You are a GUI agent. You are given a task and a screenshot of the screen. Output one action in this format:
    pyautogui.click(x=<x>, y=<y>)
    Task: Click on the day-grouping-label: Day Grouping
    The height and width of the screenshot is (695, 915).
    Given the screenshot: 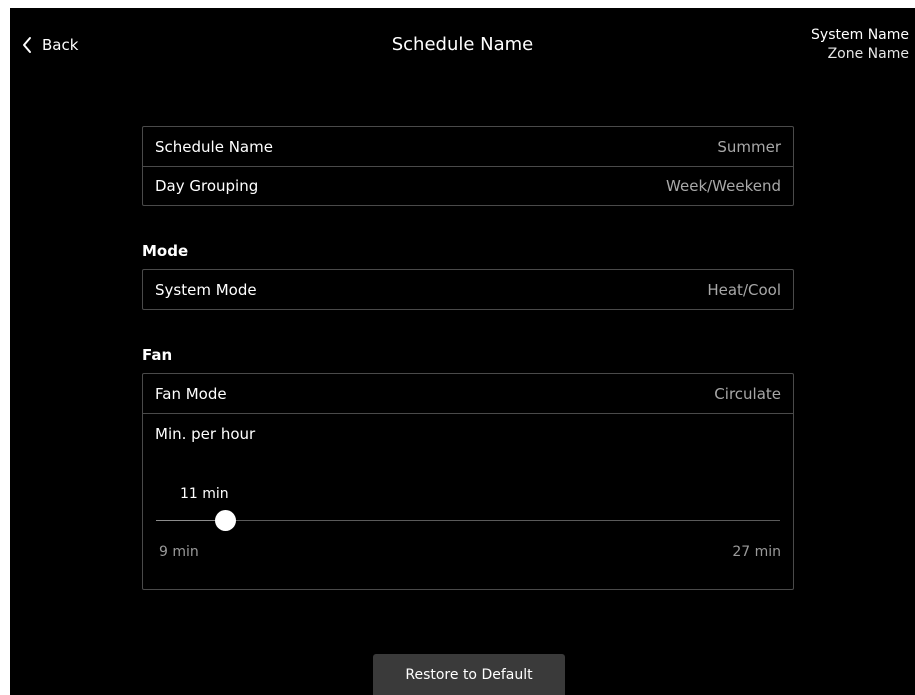 What is the action you would take?
    pyautogui.click(x=207, y=186)
    